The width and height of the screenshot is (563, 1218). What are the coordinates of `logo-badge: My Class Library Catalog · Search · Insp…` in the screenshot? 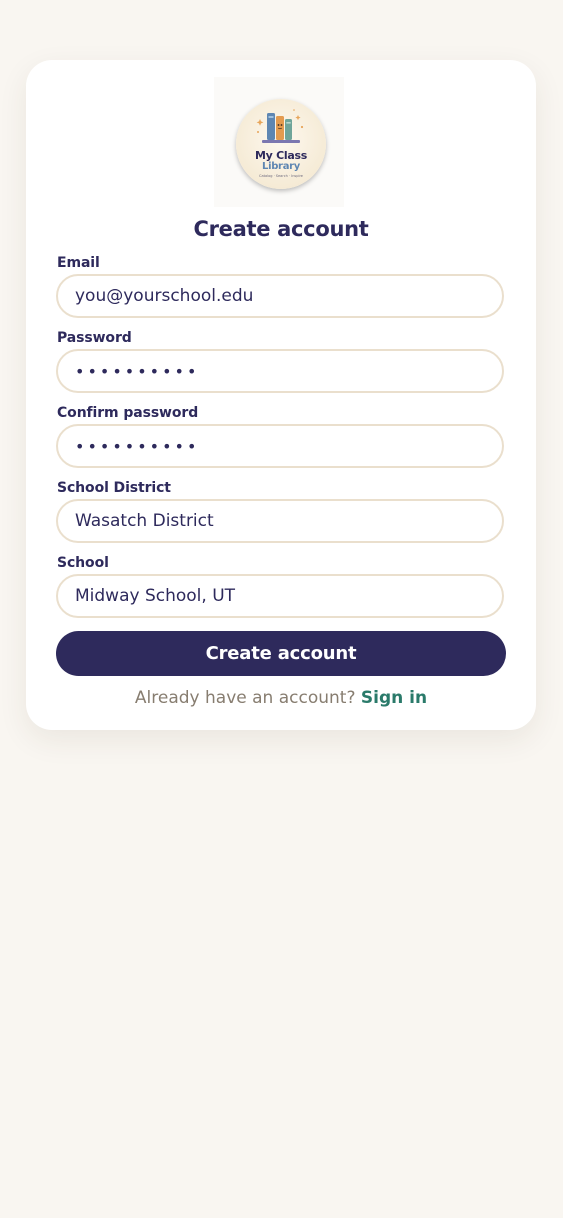 It's located at (281, 144).